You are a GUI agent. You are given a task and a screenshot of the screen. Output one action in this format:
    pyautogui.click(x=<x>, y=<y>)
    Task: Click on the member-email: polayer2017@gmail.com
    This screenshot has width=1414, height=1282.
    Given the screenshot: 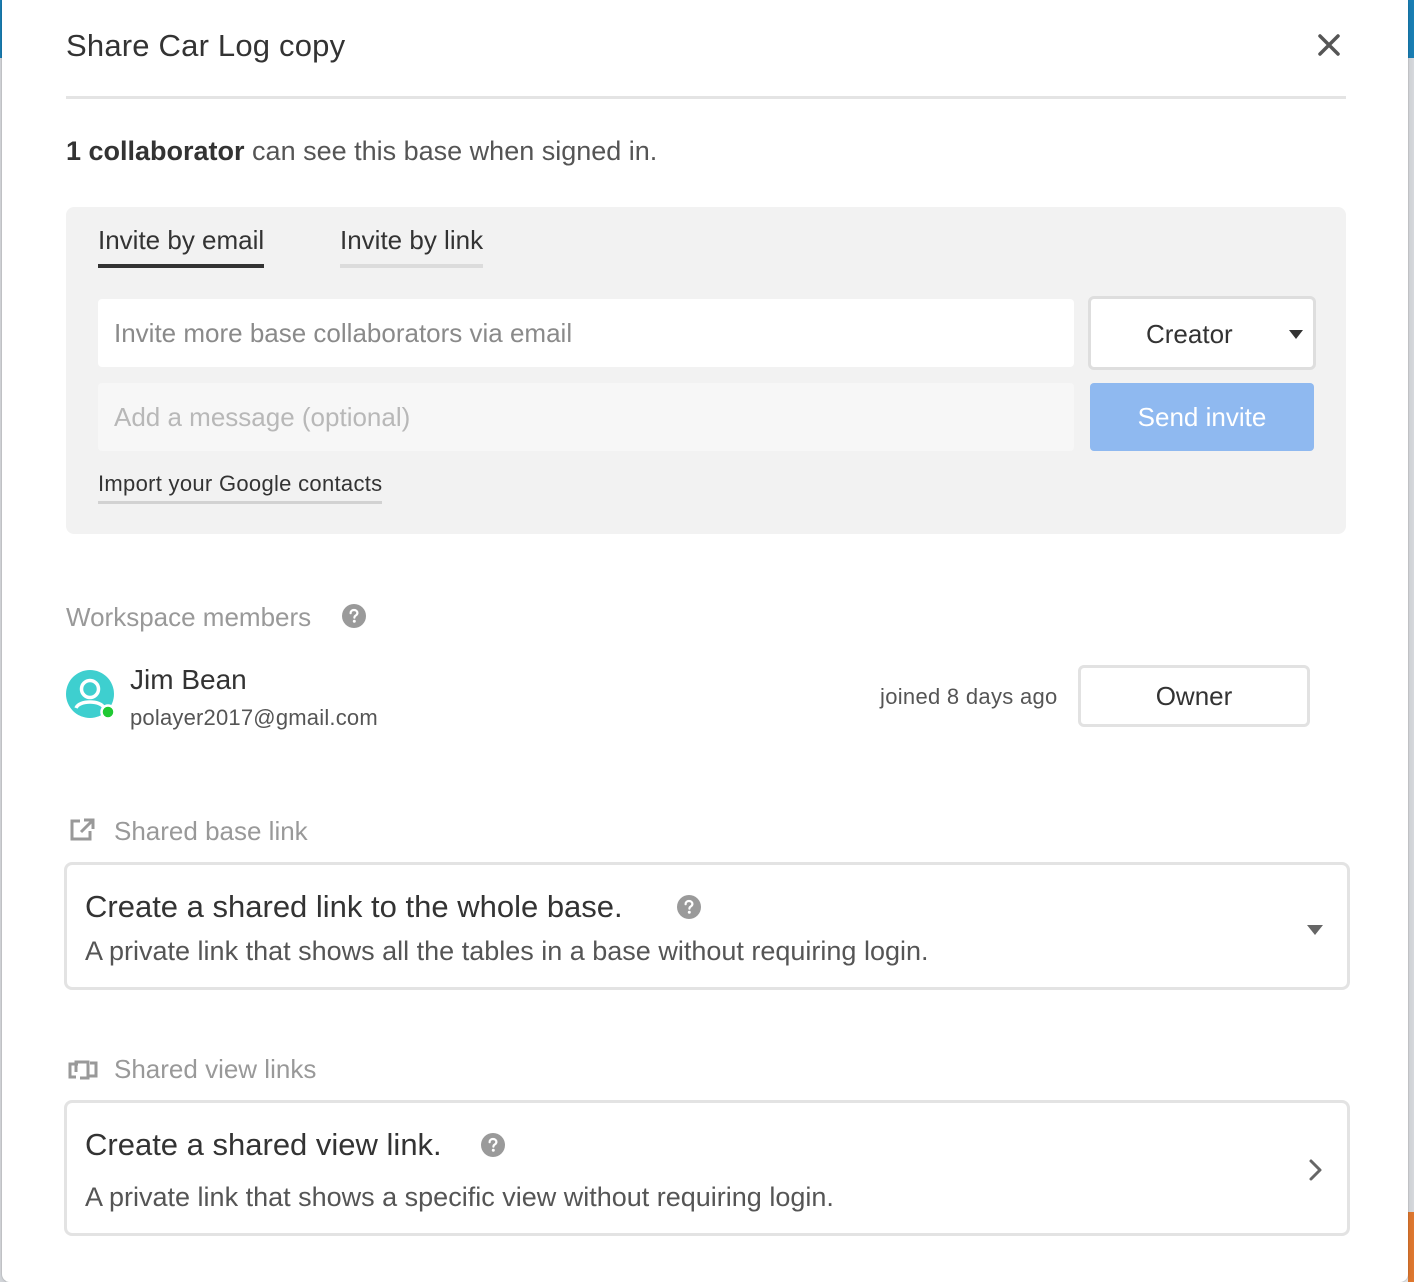 What is the action you would take?
    pyautogui.click(x=254, y=717)
    